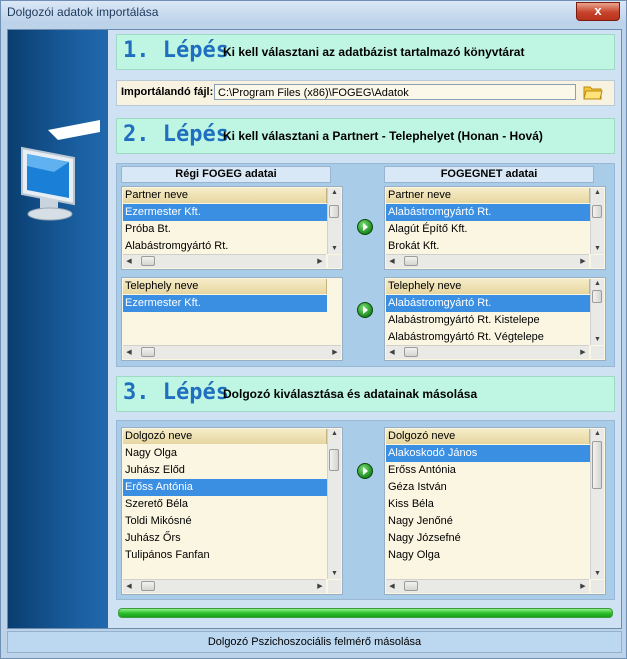 Image resolution: width=627 pixels, height=659 pixels. Describe the element at coordinates (395, 92) in the screenshot. I see `import-file-input: C:\Program Files (x86)\FOGEG\Adatok` at that location.